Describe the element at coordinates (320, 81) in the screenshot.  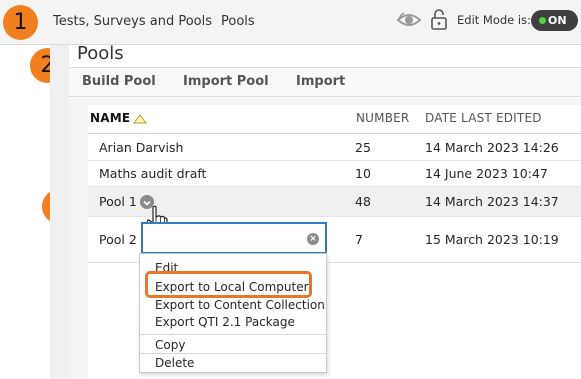
I see `import-button: Import` at that location.